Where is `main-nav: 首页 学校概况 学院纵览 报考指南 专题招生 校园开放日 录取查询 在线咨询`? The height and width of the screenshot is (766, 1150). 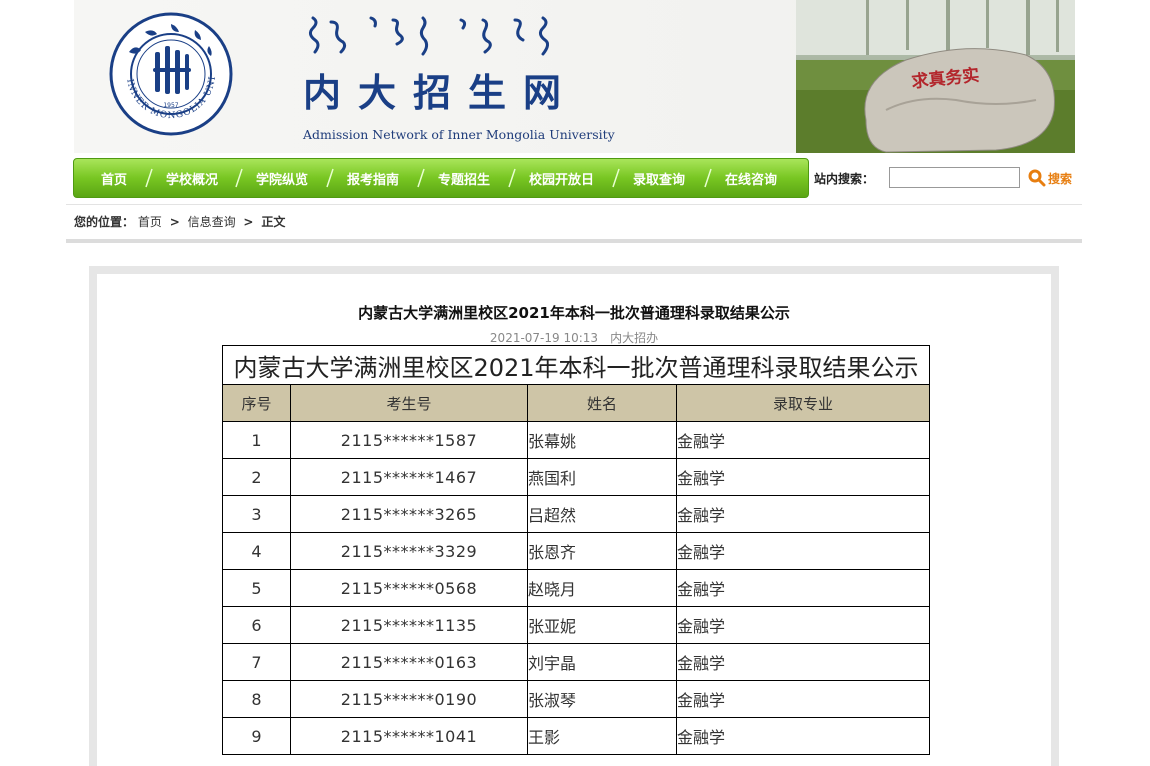
main-nav: 首页 学校概况 学院纵览 报考指南 专题招生 校园开放日 录取查询 在线咨询 is located at coordinates (441, 178).